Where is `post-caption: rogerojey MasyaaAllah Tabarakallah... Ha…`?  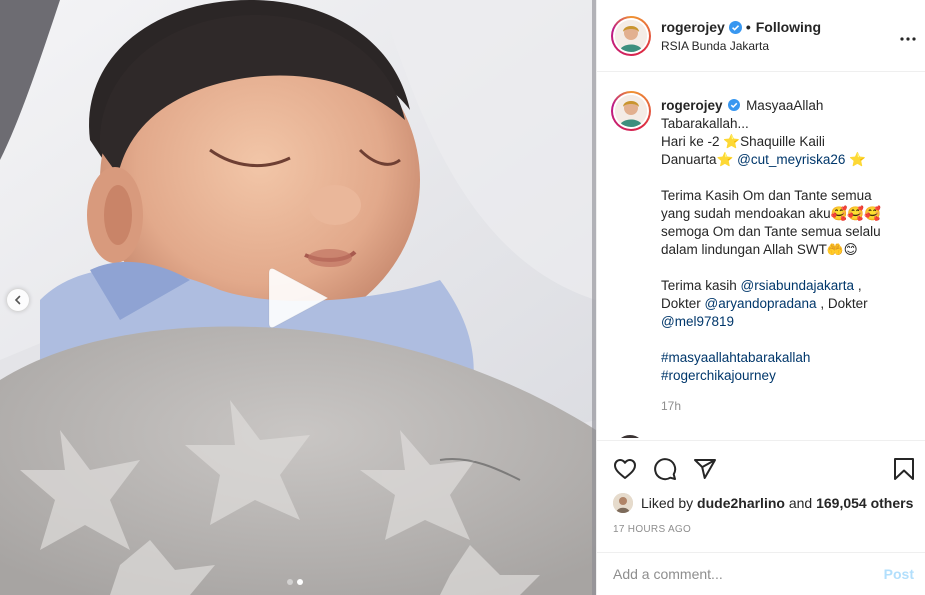 post-caption: rogerojey MasyaaAllah Tabarakallah... Ha… is located at coordinates (786, 250).